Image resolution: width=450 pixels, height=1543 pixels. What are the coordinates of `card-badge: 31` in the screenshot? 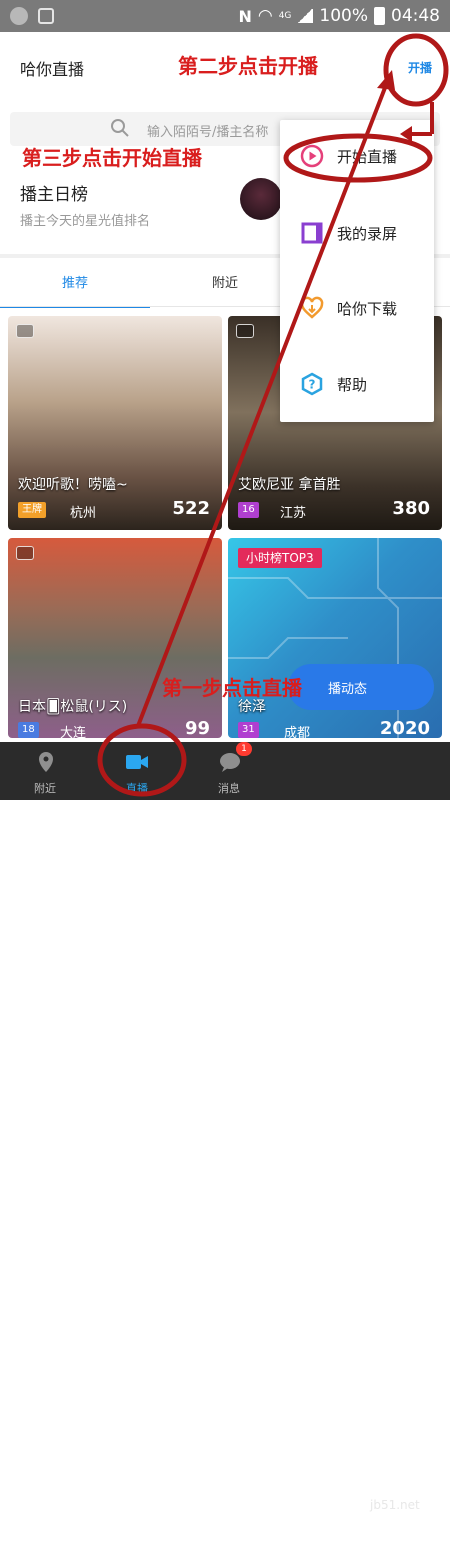 It's located at (248, 730).